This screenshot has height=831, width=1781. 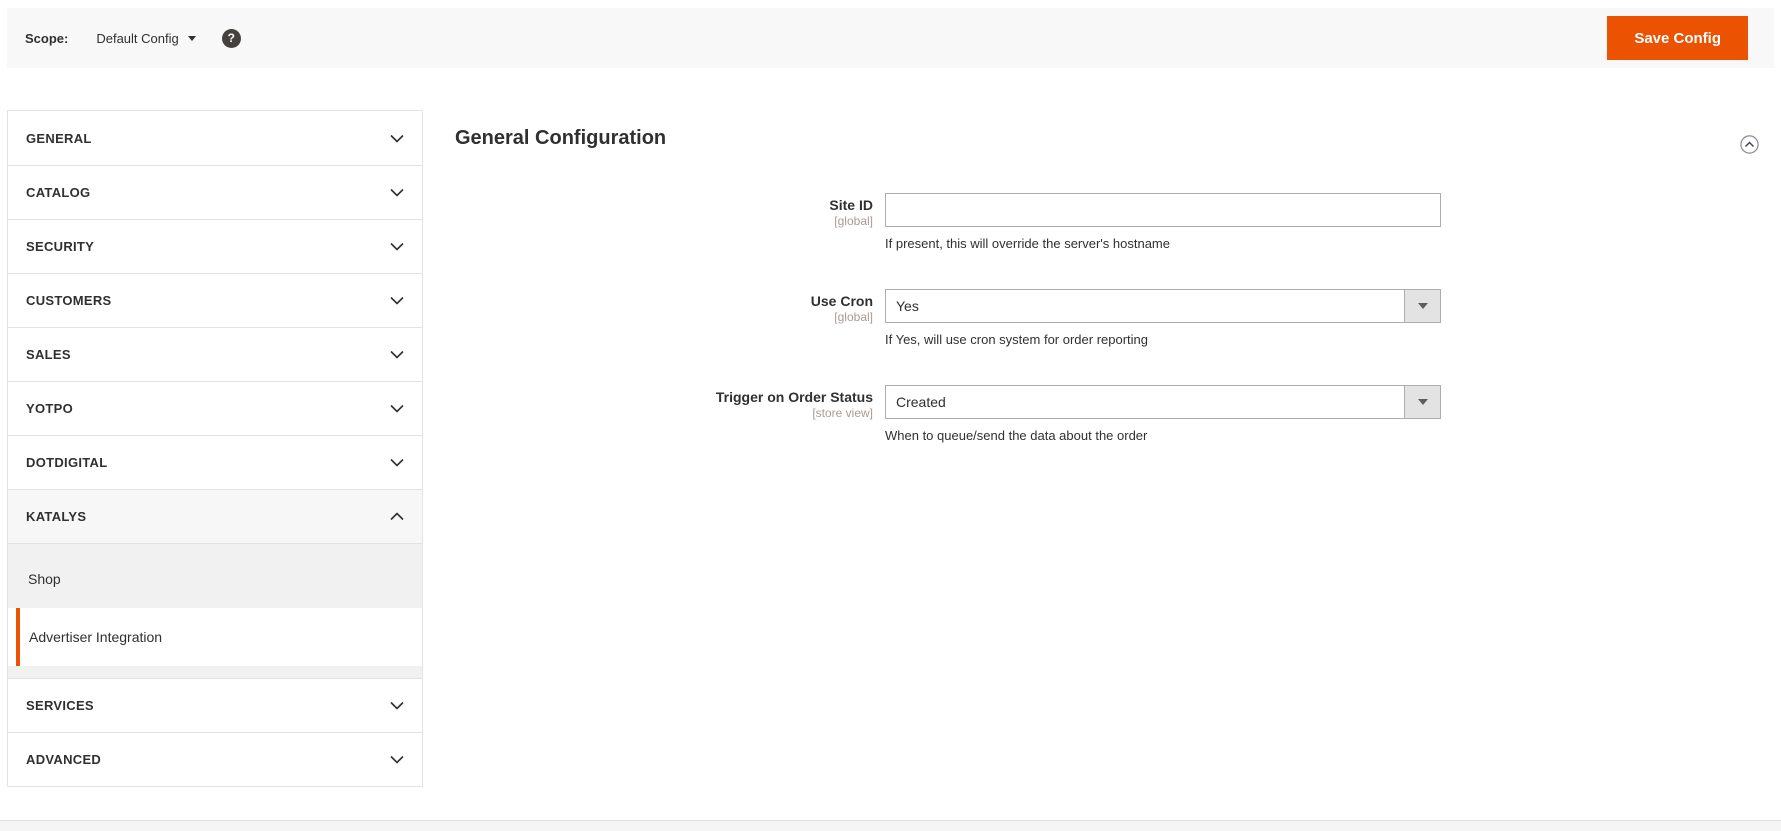 I want to click on scope-switcher: Default Config, so click(x=146, y=38).